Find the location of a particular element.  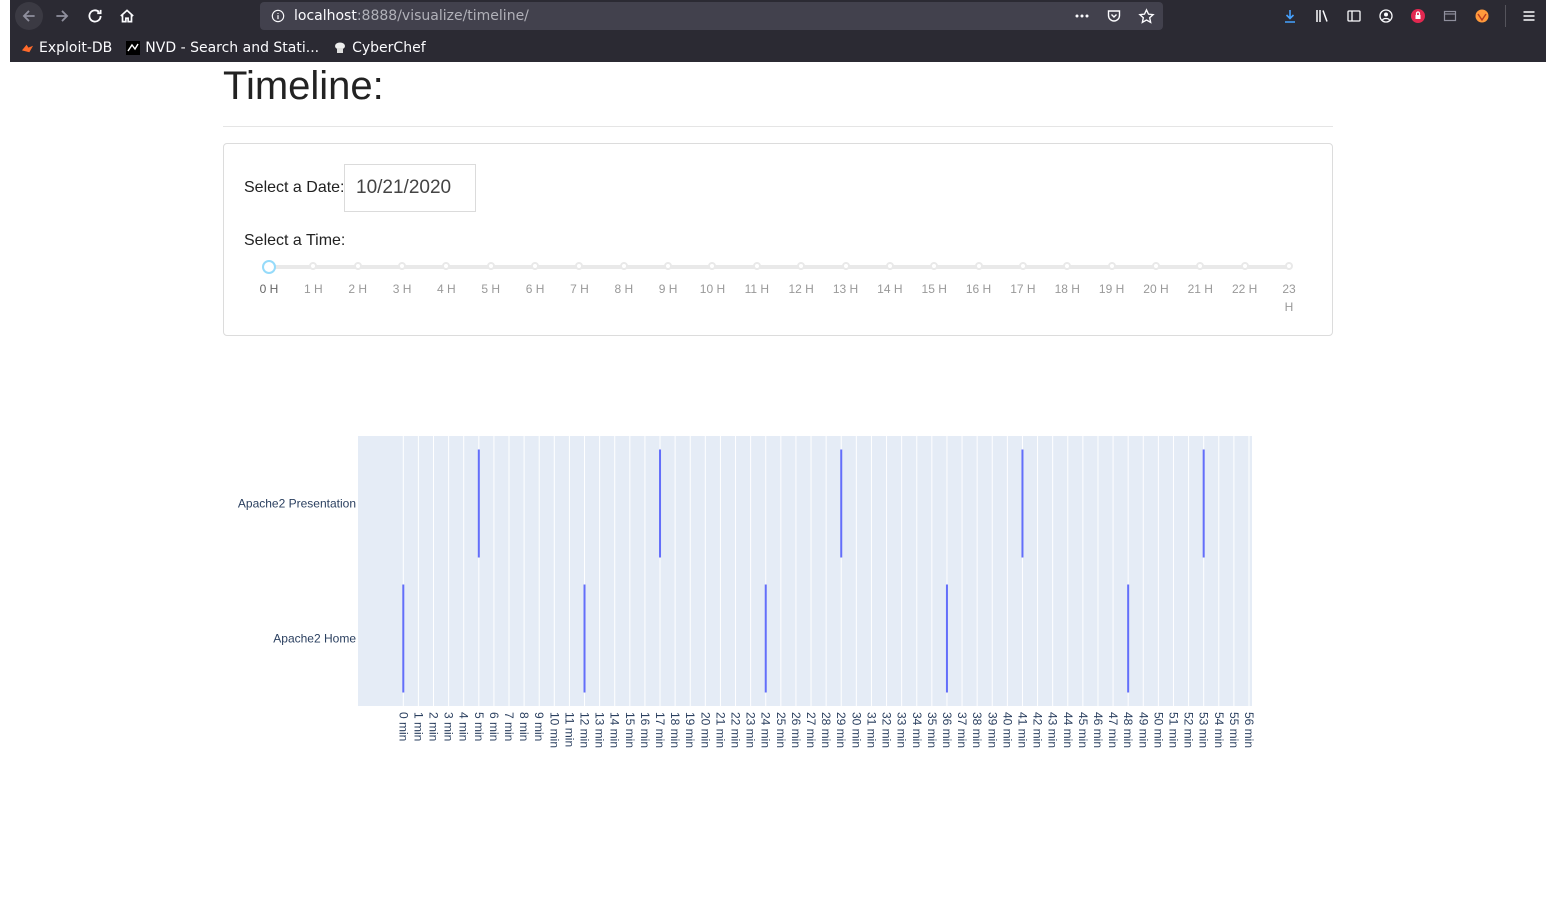

back-arrow-icon is located at coordinates (28, 16).